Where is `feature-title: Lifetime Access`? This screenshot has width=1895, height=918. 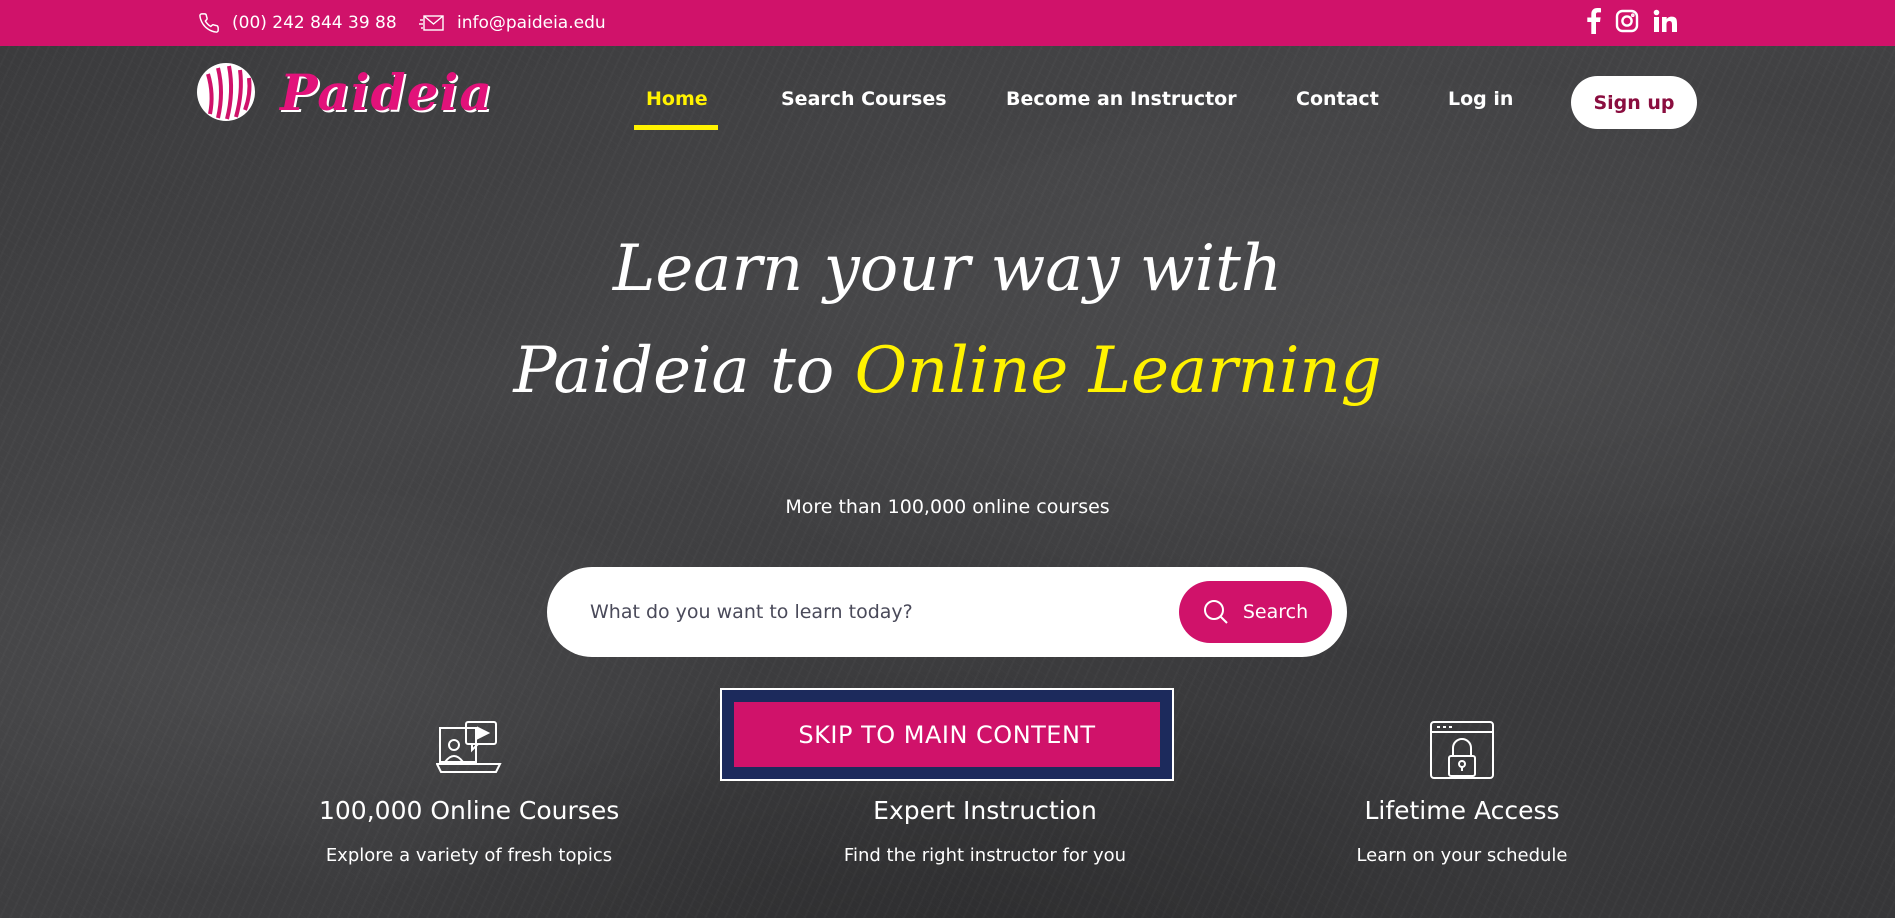
feature-title: Lifetime Access is located at coordinates (1462, 810).